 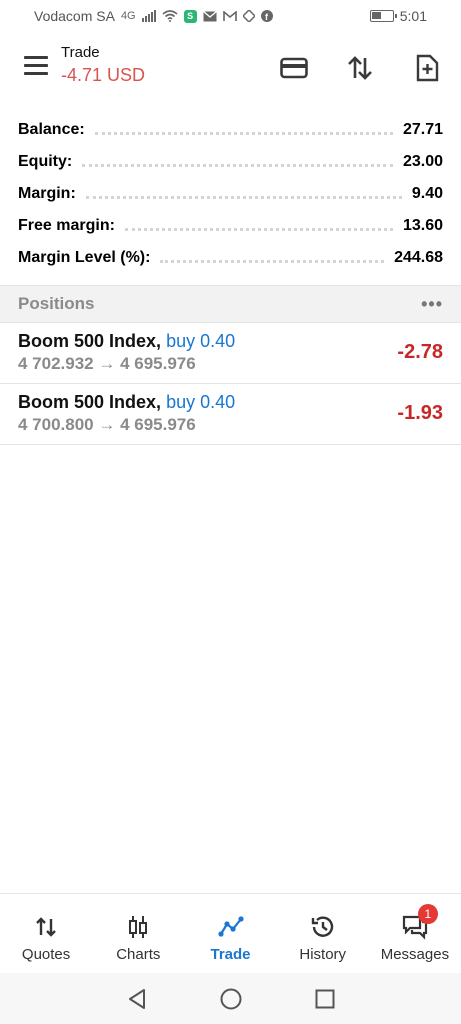 What do you see at coordinates (230, 954) in the screenshot?
I see `nav-label: Trade` at bounding box center [230, 954].